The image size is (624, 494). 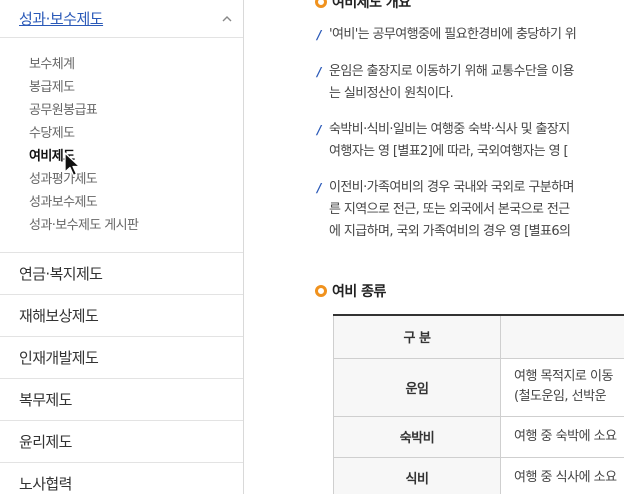 I want to click on submenu-item-performance-pay: 성과보수제도, so click(x=136, y=202).